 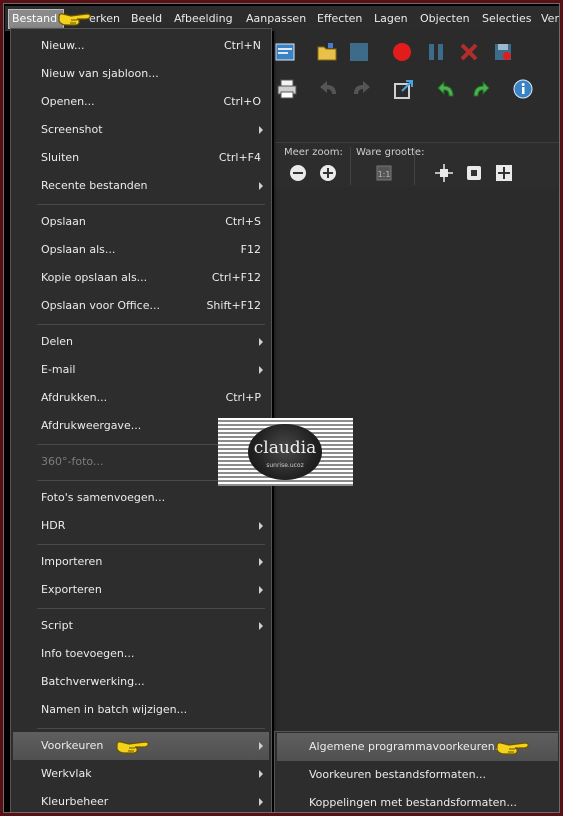 I want to click on menu-item-delen: Delen, so click(x=141, y=342).